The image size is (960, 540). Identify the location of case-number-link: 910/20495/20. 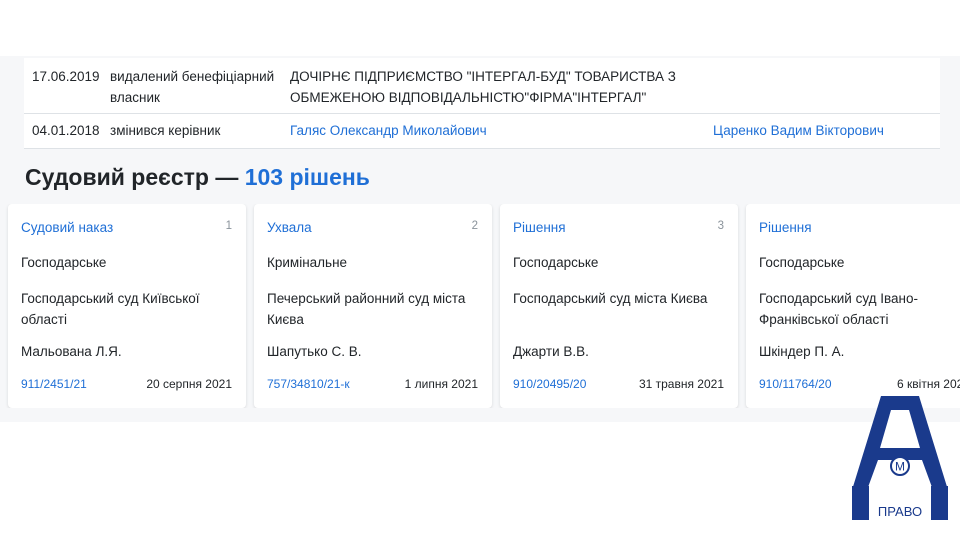
(549, 384).